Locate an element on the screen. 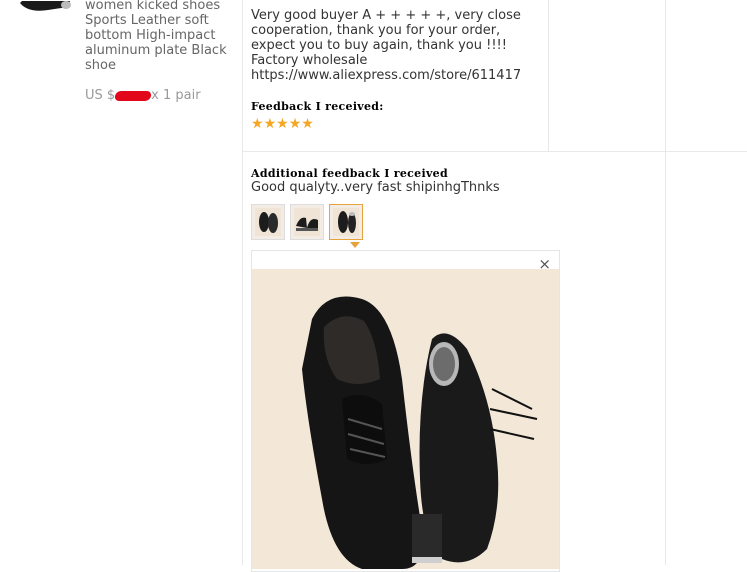  photo-thumbnails is located at coordinates (307, 222).